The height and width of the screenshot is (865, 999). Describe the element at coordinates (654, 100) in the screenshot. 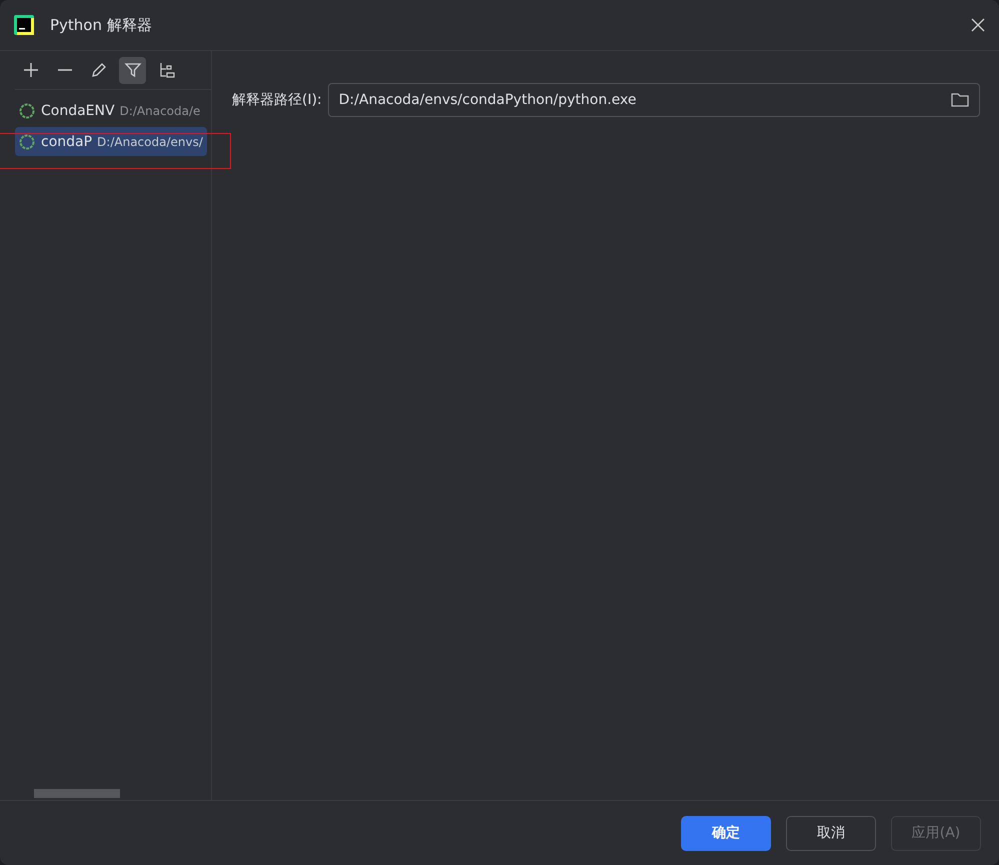

I see `path-field: D:/Anacoda/envs/condaPython/python.exe` at that location.